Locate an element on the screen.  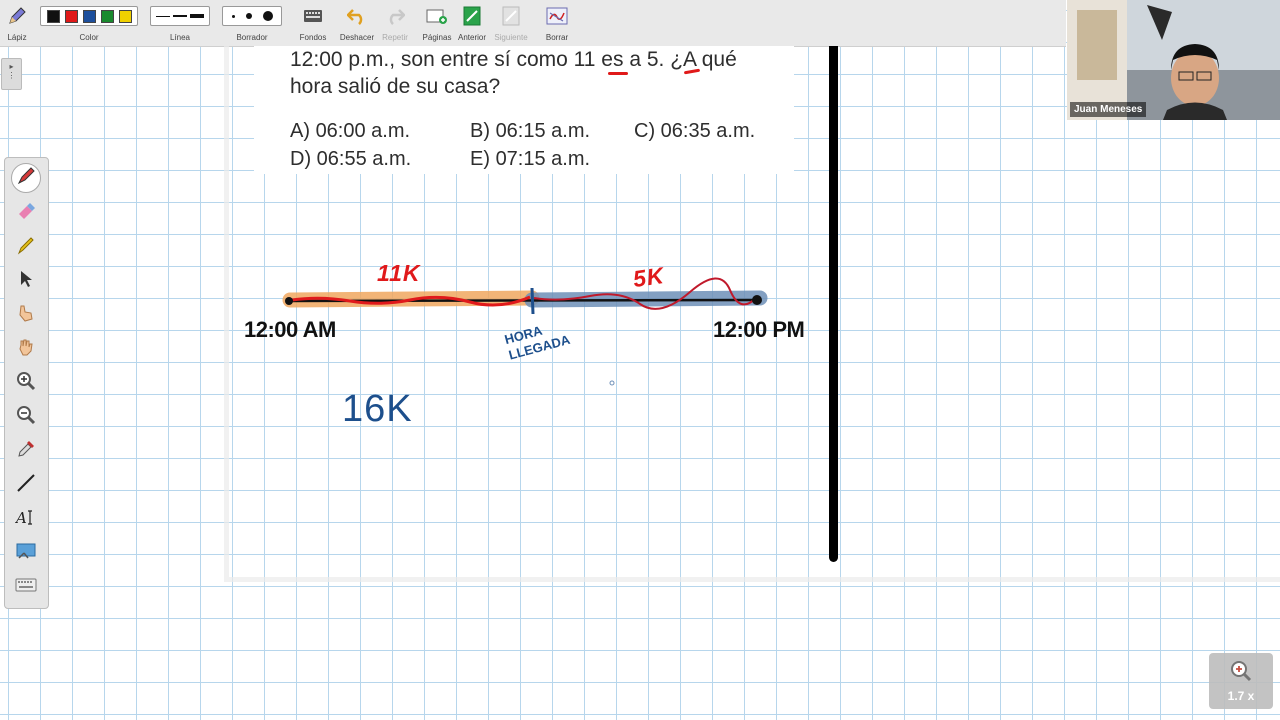
zoom-magnifier-icon is located at coordinates (1241, 673).